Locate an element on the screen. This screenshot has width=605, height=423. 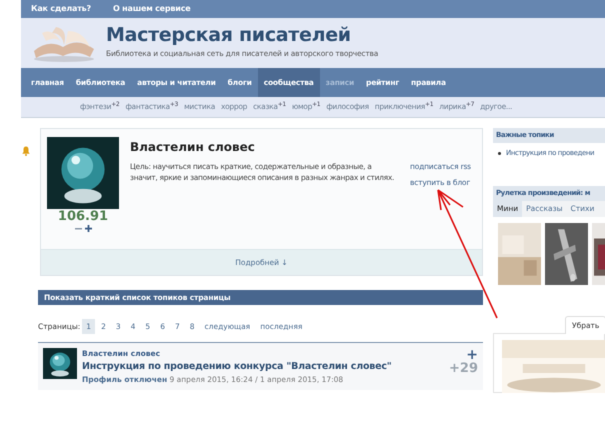
topic-score: +29 is located at coordinates (463, 369).